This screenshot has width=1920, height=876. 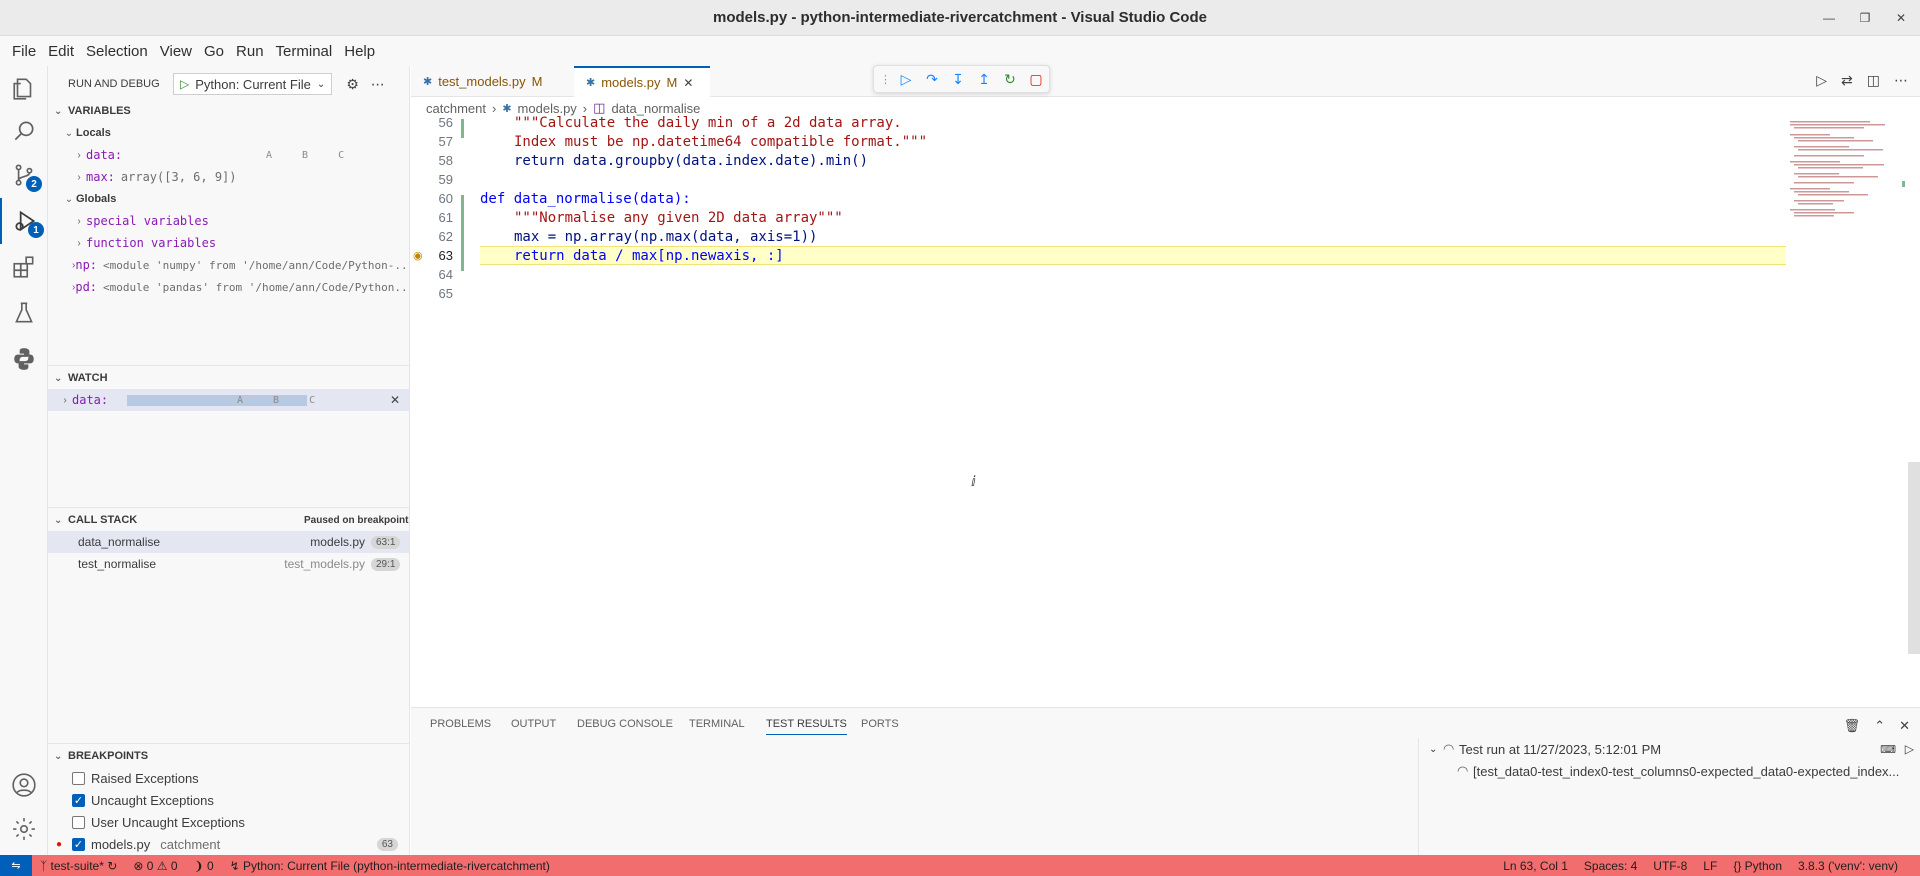 What do you see at coordinates (1010, 79) in the screenshot?
I see `restart-icon: ↻` at bounding box center [1010, 79].